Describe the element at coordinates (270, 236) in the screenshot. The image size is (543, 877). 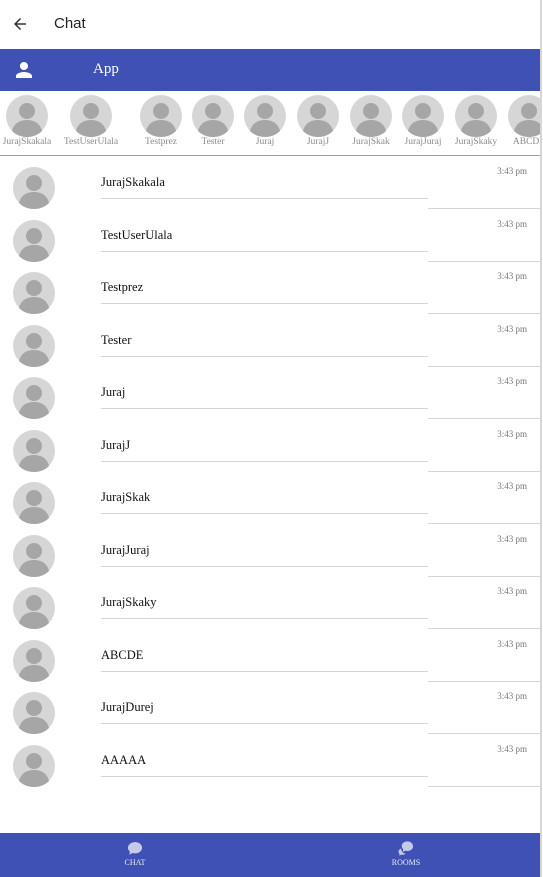
I see `chat-row: TestUserUlala 3:43 pm` at that location.